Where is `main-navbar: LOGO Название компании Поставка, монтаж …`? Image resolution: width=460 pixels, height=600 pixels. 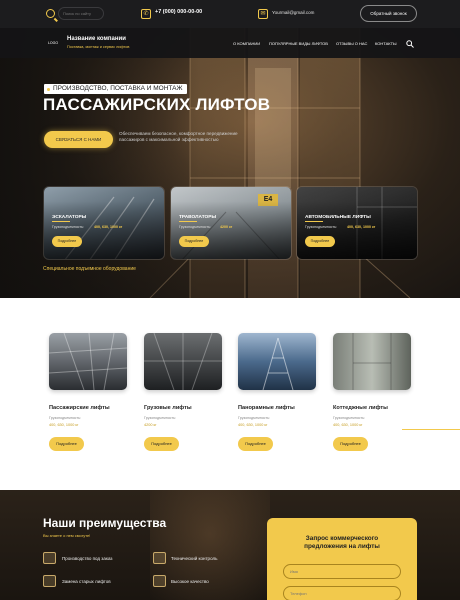 main-navbar: LOGO Название компании Поставка, монтаж … is located at coordinates (230, 43).